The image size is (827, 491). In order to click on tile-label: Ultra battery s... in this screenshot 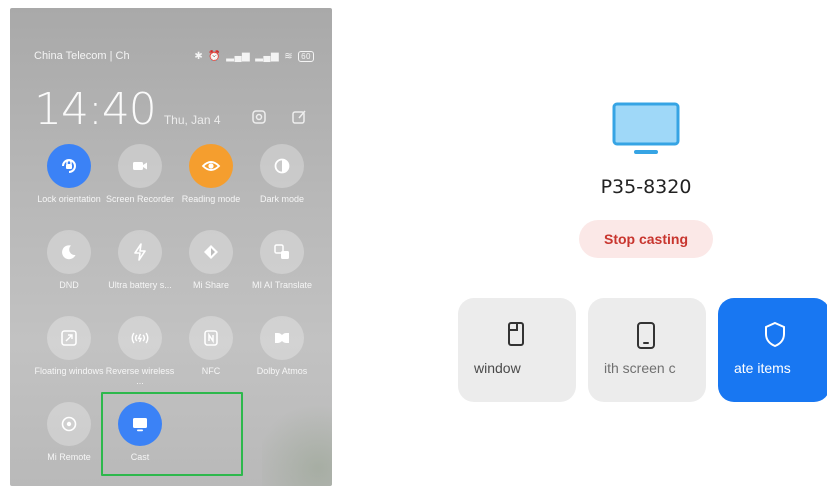, I will do `click(140, 285)`.